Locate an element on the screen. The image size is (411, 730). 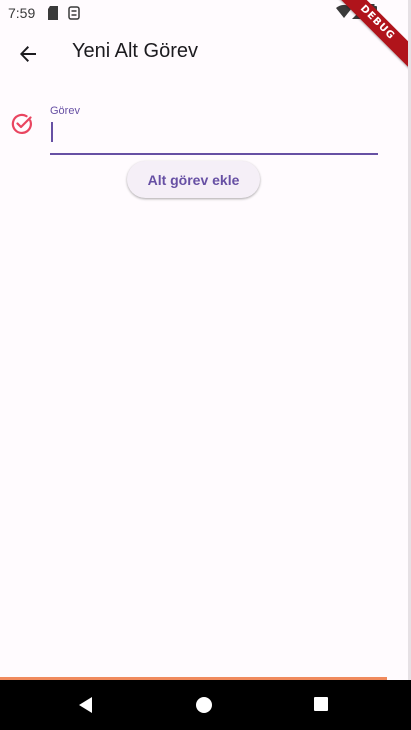
storage-icon is located at coordinates (74, 13).